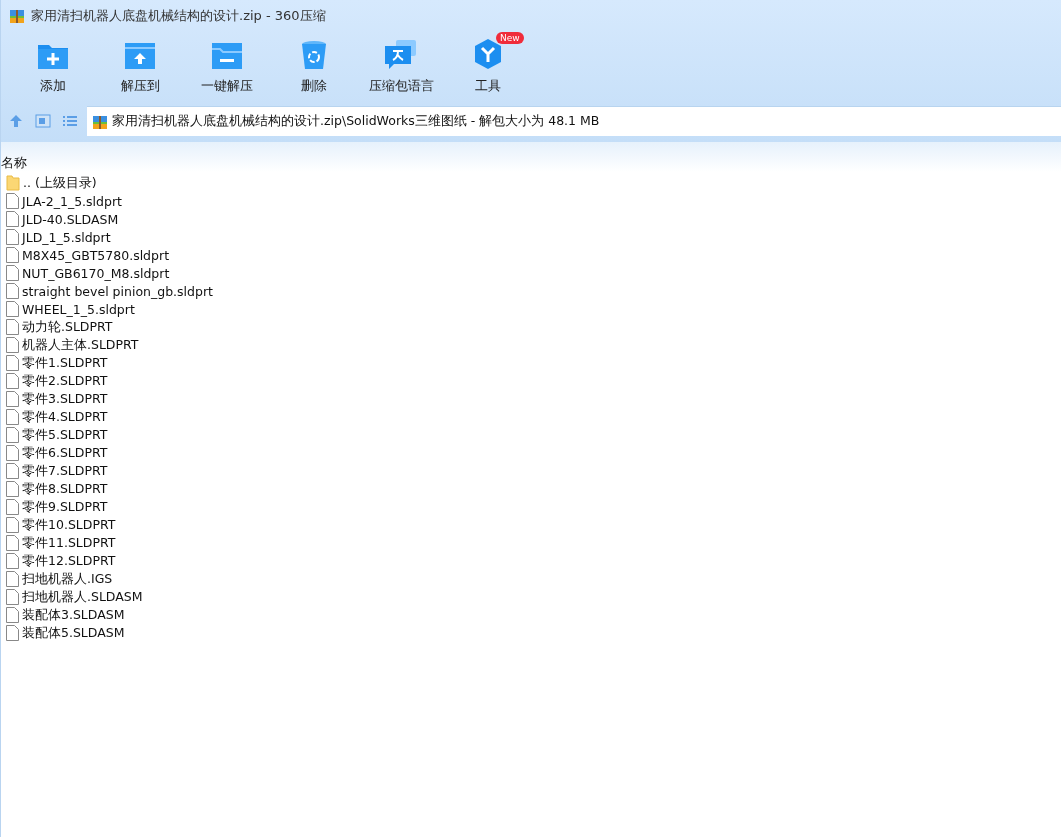 The image size is (1061, 837). Describe the element at coordinates (65, 435) in the screenshot. I see `file-name: 零件5.SLDPRT` at that location.